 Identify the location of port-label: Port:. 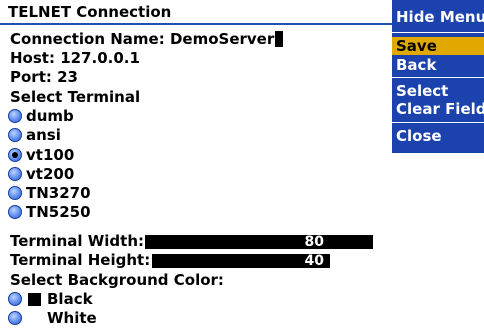
(34, 77).